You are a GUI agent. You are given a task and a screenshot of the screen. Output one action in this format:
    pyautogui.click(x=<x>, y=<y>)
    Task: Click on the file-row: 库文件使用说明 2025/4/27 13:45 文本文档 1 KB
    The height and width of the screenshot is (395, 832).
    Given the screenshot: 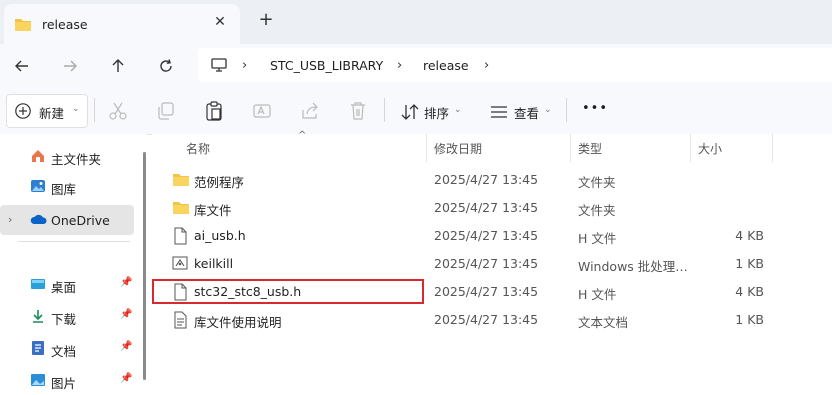 What is the action you would take?
    pyautogui.click(x=492, y=320)
    